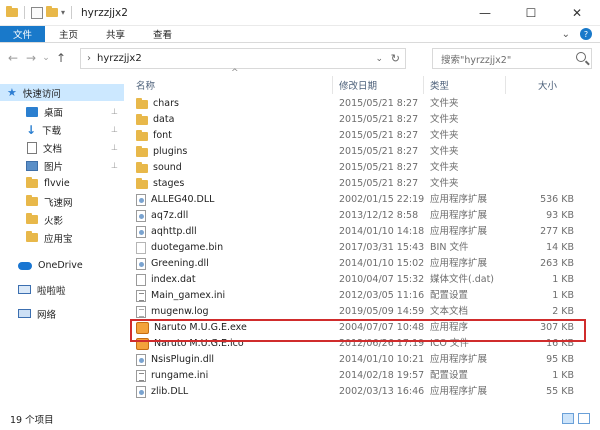 Image resolution: width=600 pixels, height=430 pixels. I want to click on chevron-down-icon: ⌄, so click(379, 59).